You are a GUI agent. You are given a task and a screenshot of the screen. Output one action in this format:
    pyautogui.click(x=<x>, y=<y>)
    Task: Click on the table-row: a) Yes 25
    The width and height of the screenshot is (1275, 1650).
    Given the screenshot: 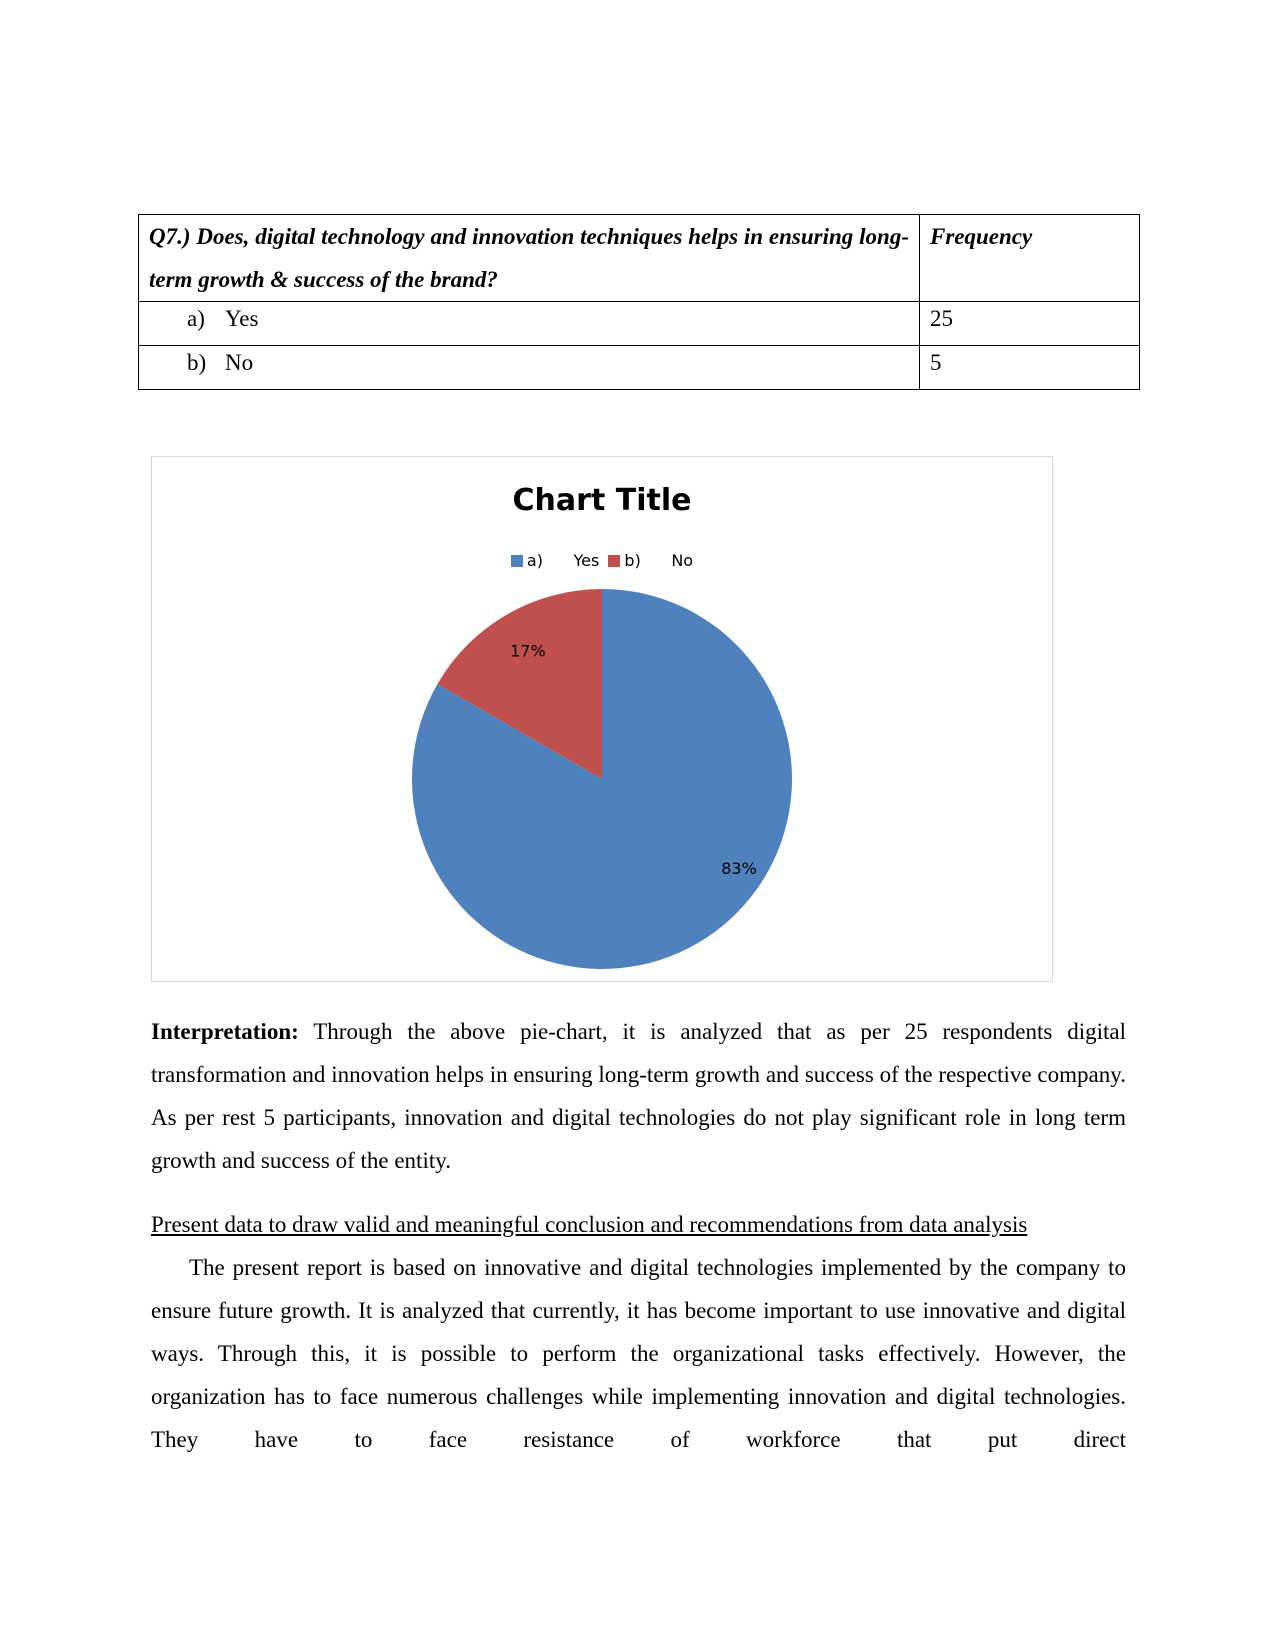 What is the action you would take?
    pyautogui.click(x=639, y=323)
    